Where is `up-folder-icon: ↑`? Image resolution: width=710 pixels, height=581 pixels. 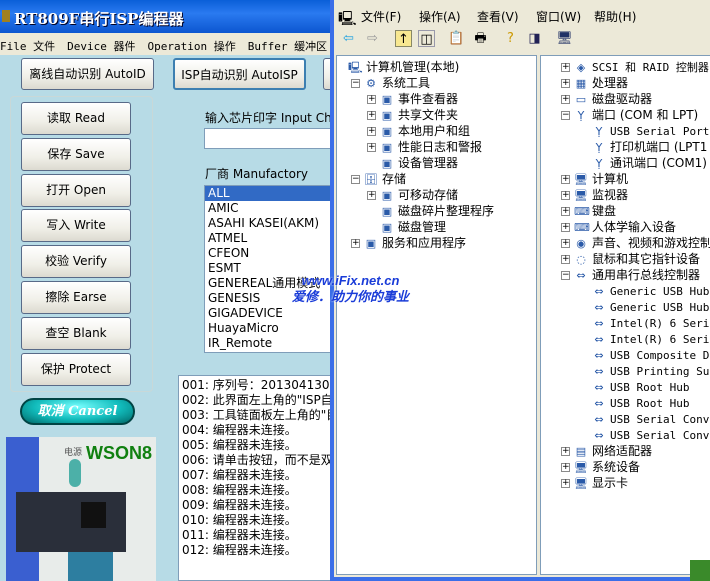
up-folder-icon: ↑ is located at coordinates (403, 38).